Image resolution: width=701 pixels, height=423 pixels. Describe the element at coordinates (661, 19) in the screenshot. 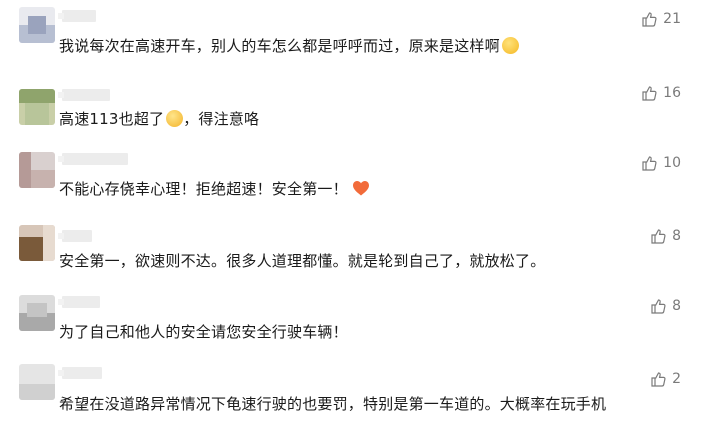

I see `like-button: 21` at that location.